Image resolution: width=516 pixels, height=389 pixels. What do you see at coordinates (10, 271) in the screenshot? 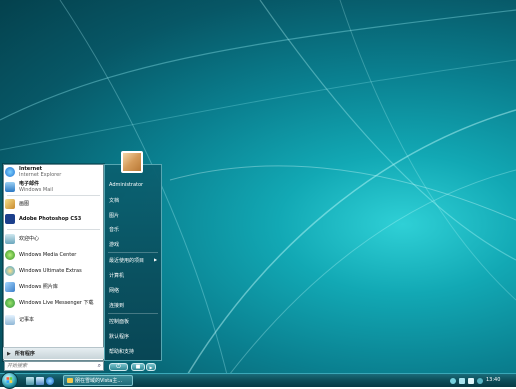
I see `ultimate-extras-icon` at bounding box center [10, 271].